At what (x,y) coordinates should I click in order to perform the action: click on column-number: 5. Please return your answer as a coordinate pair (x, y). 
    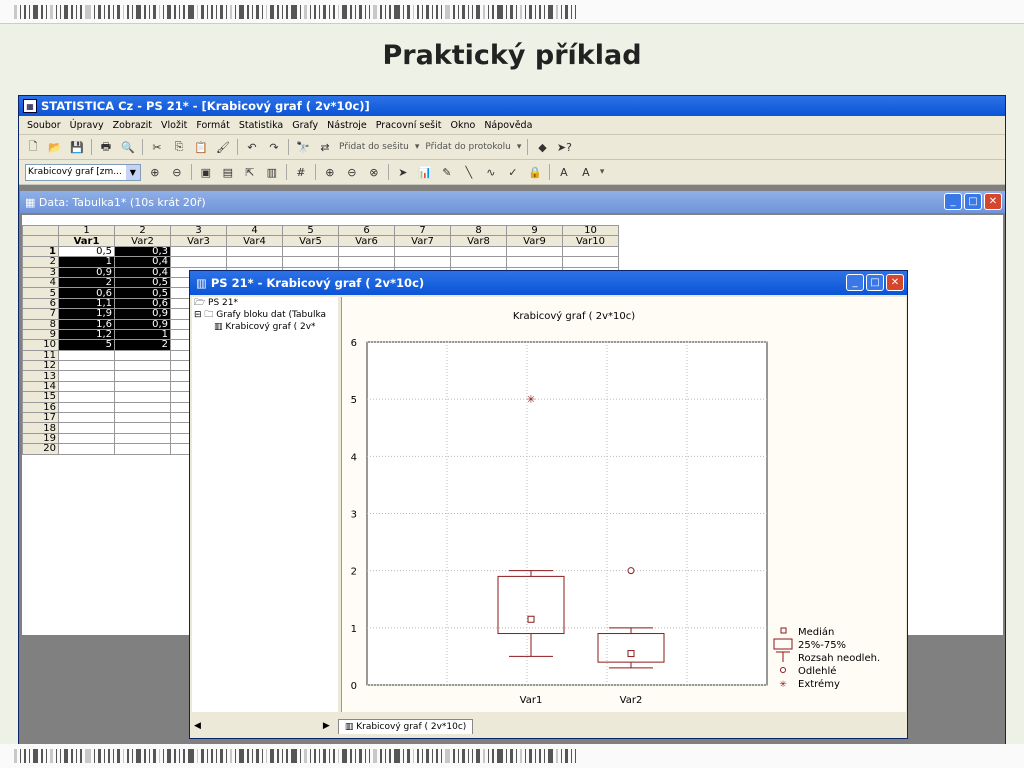
    Looking at the image, I should click on (310, 230).